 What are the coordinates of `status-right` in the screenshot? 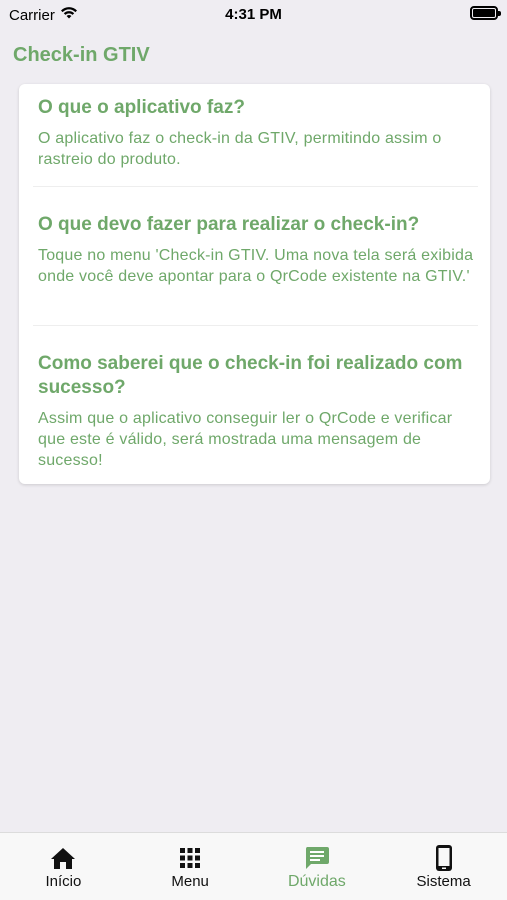 It's located at (485, 13).